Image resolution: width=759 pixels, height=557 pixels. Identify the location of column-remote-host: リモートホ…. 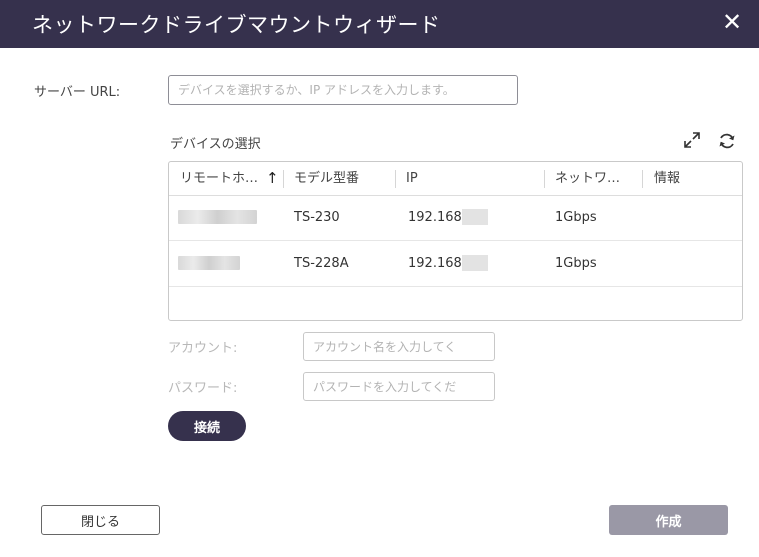
(223, 178).